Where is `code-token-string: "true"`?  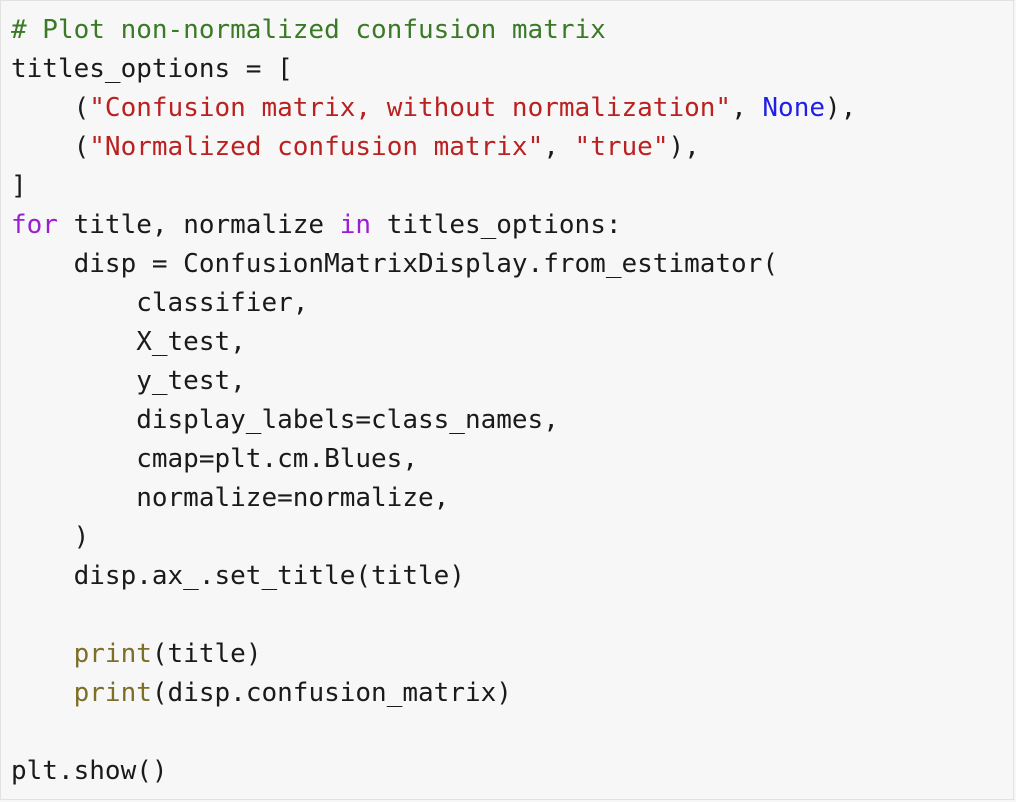
code-token-string: "true" is located at coordinates (621, 147).